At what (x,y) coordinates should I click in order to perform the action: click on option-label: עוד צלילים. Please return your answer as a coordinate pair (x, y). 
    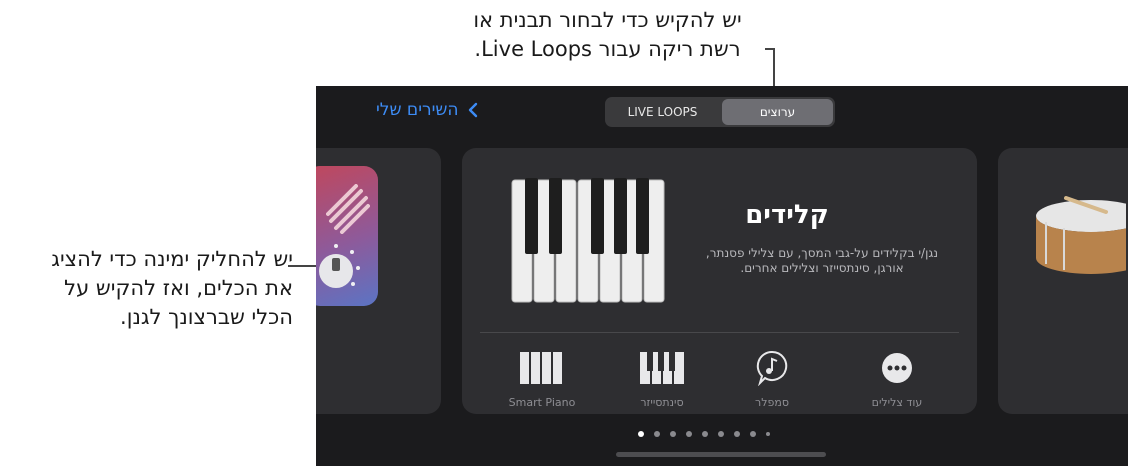
    Looking at the image, I should click on (897, 402).